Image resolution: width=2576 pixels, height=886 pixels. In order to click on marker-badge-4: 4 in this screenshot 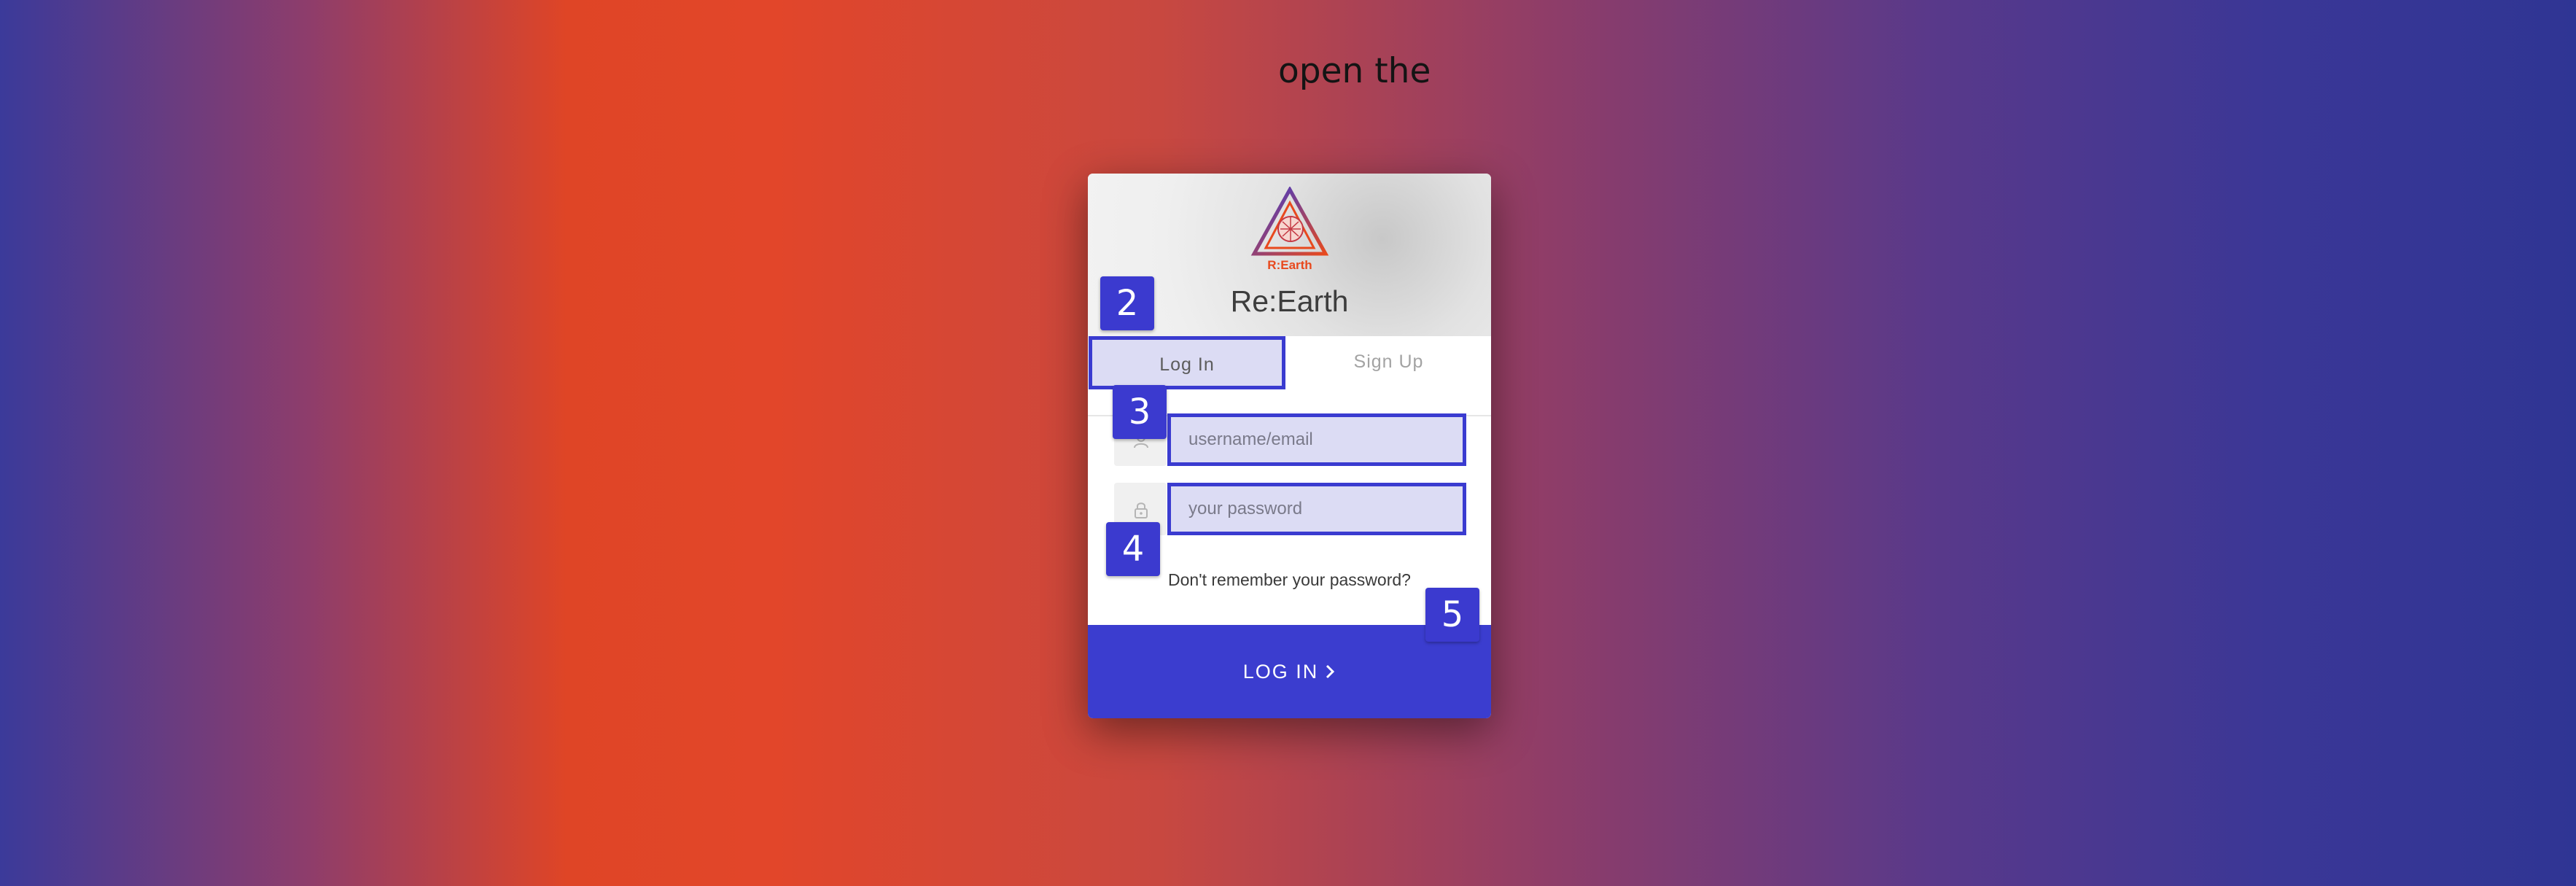, I will do `click(1133, 549)`.